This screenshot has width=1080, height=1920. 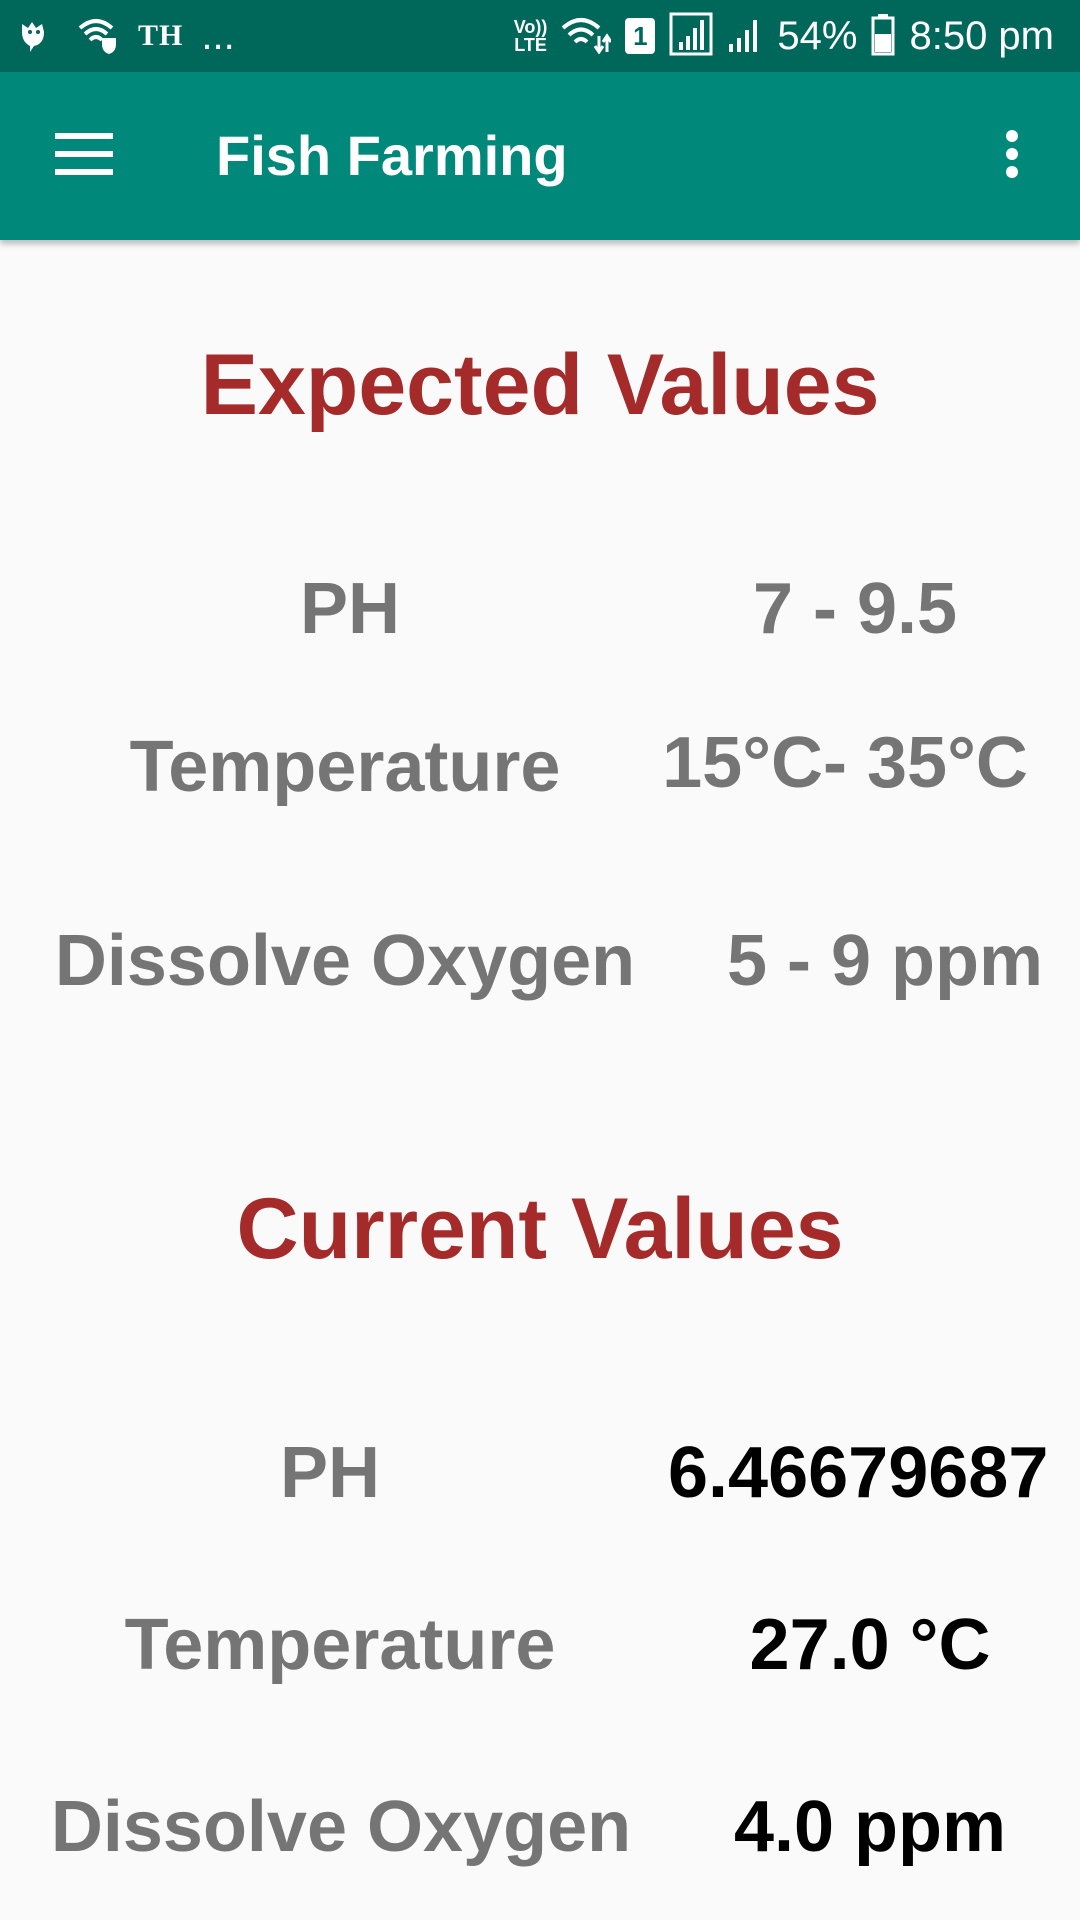 I want to click on expected-ph-label: PH, so click(x=350, y=609).